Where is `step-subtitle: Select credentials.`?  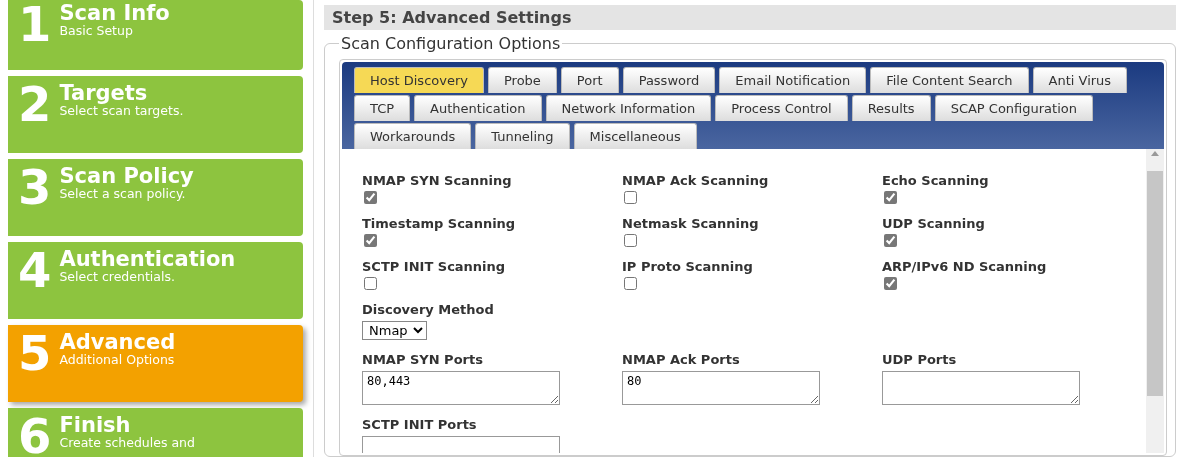
step-subtitle: Select credentials. is located at coordinates (117, 277).